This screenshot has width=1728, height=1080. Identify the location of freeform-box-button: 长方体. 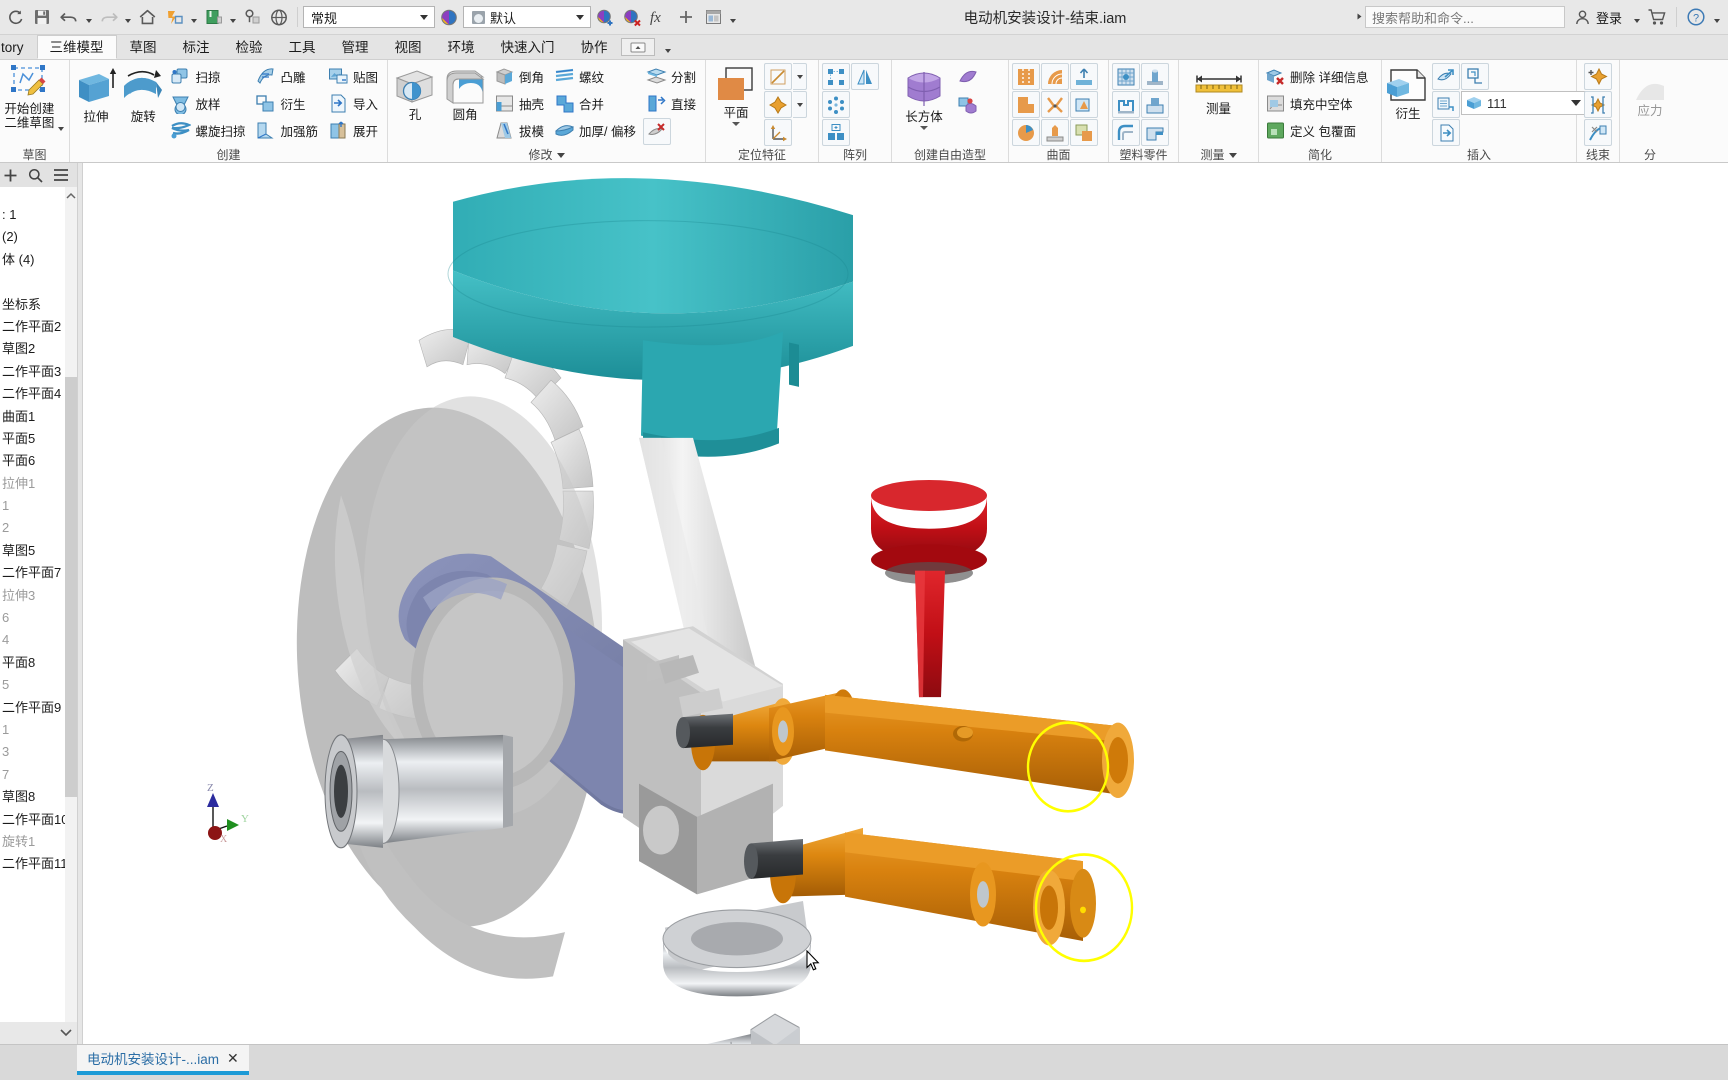
(924, 97).